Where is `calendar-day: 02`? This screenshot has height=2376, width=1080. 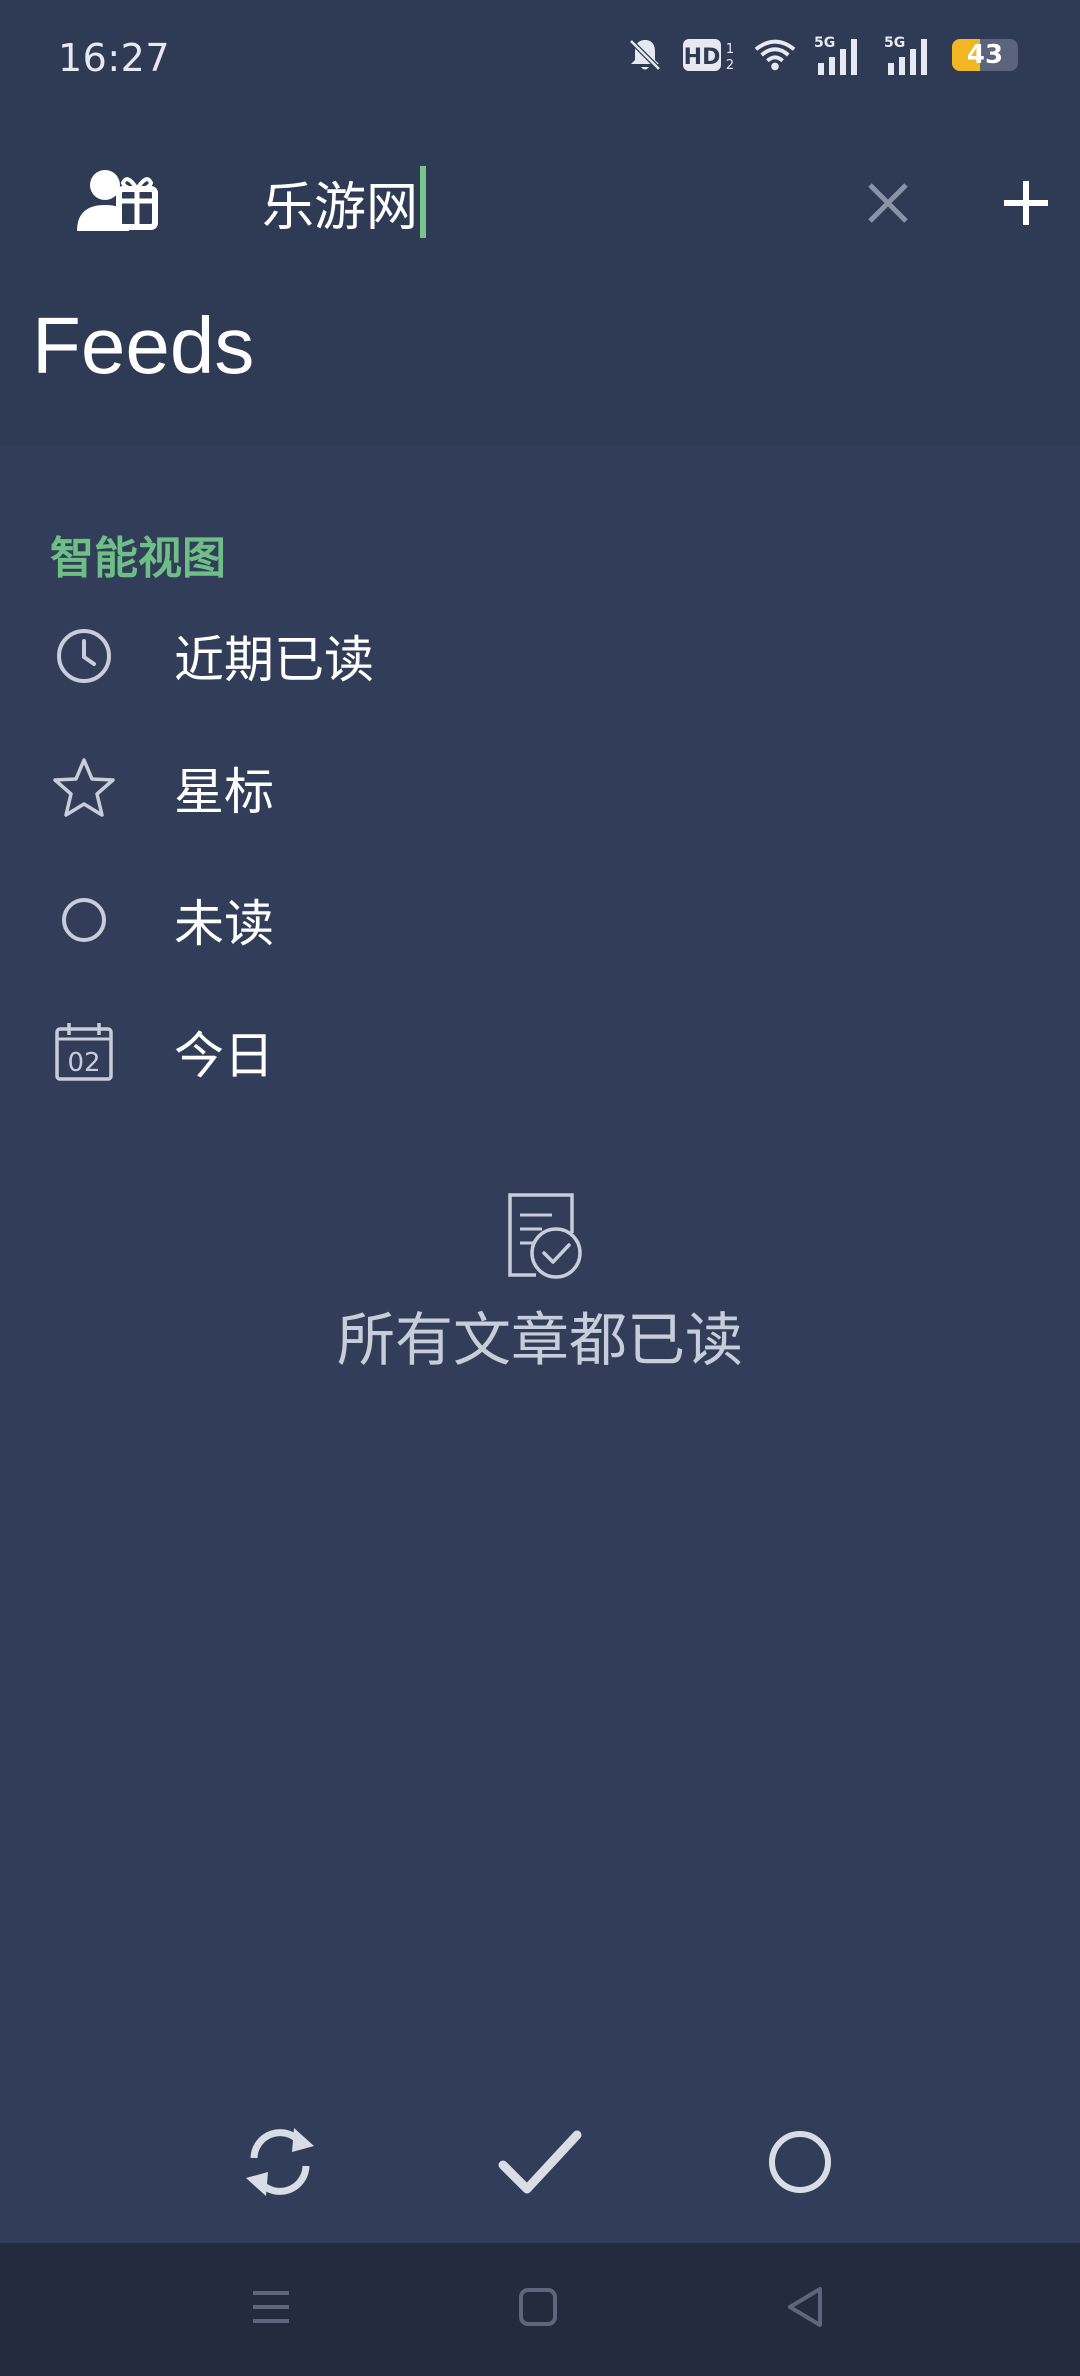 calendar-day: 02 is located at coordinates (83, 1063).